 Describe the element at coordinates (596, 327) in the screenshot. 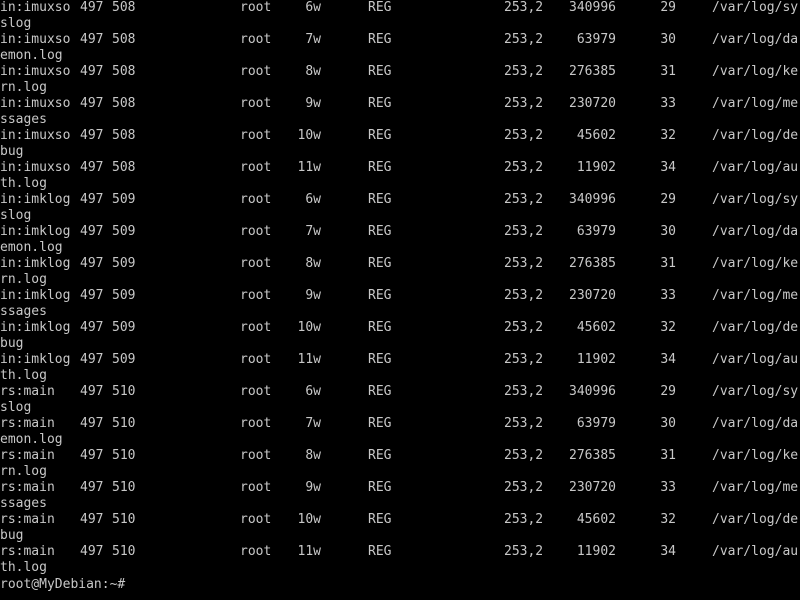

I see `size-cell: 45602` at that location.